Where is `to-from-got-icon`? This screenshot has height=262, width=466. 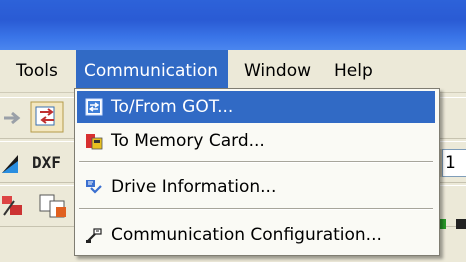
to-from-got-icon is located at coordinates (94, 107).